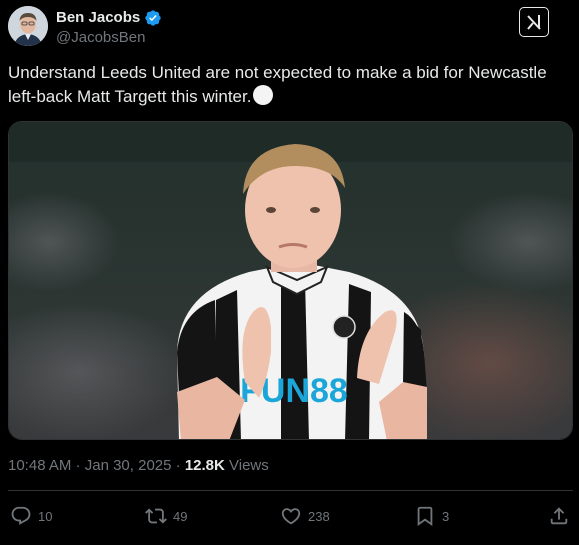  I want to click on tweet-meta: 10:48 AM · Jan 30, 2025 · 12.8K Views, so click(138, 465).